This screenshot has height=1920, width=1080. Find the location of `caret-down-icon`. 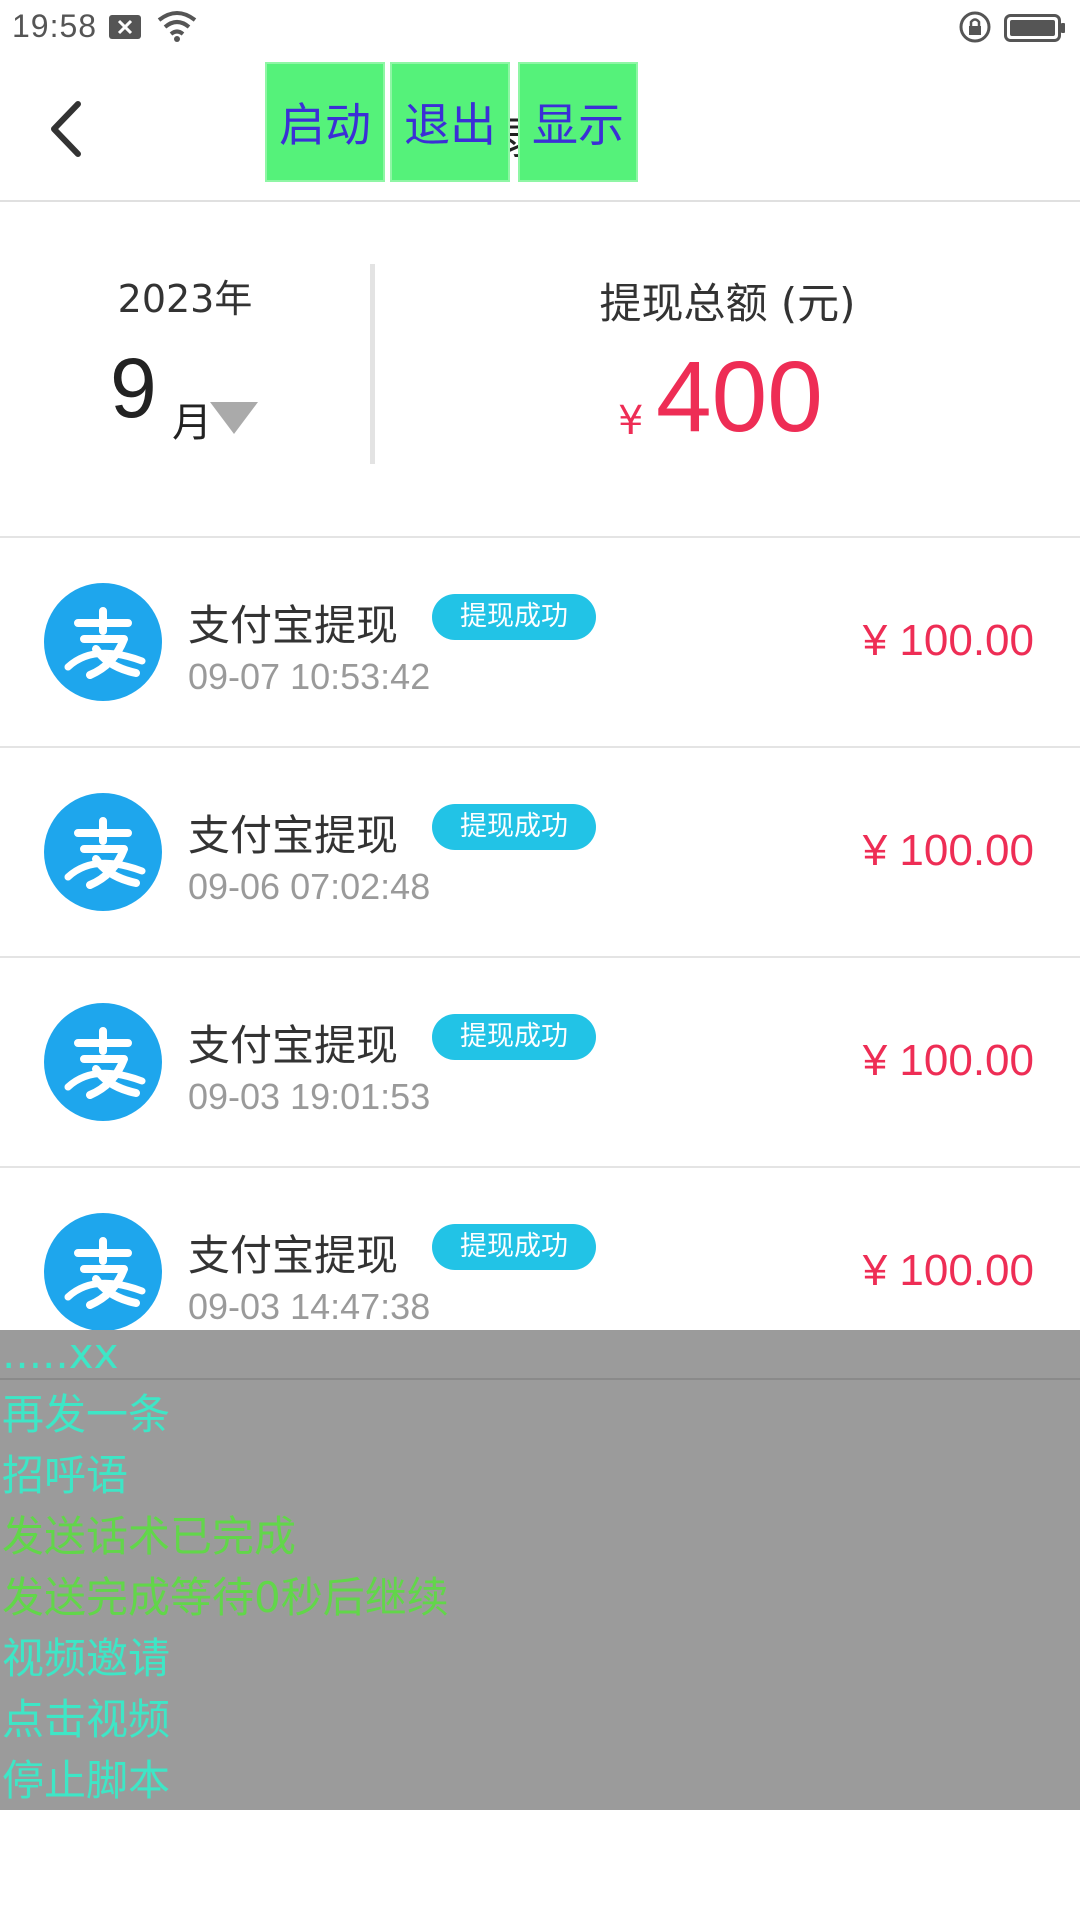

caret-down-icon is located at coordinates (234, 418).